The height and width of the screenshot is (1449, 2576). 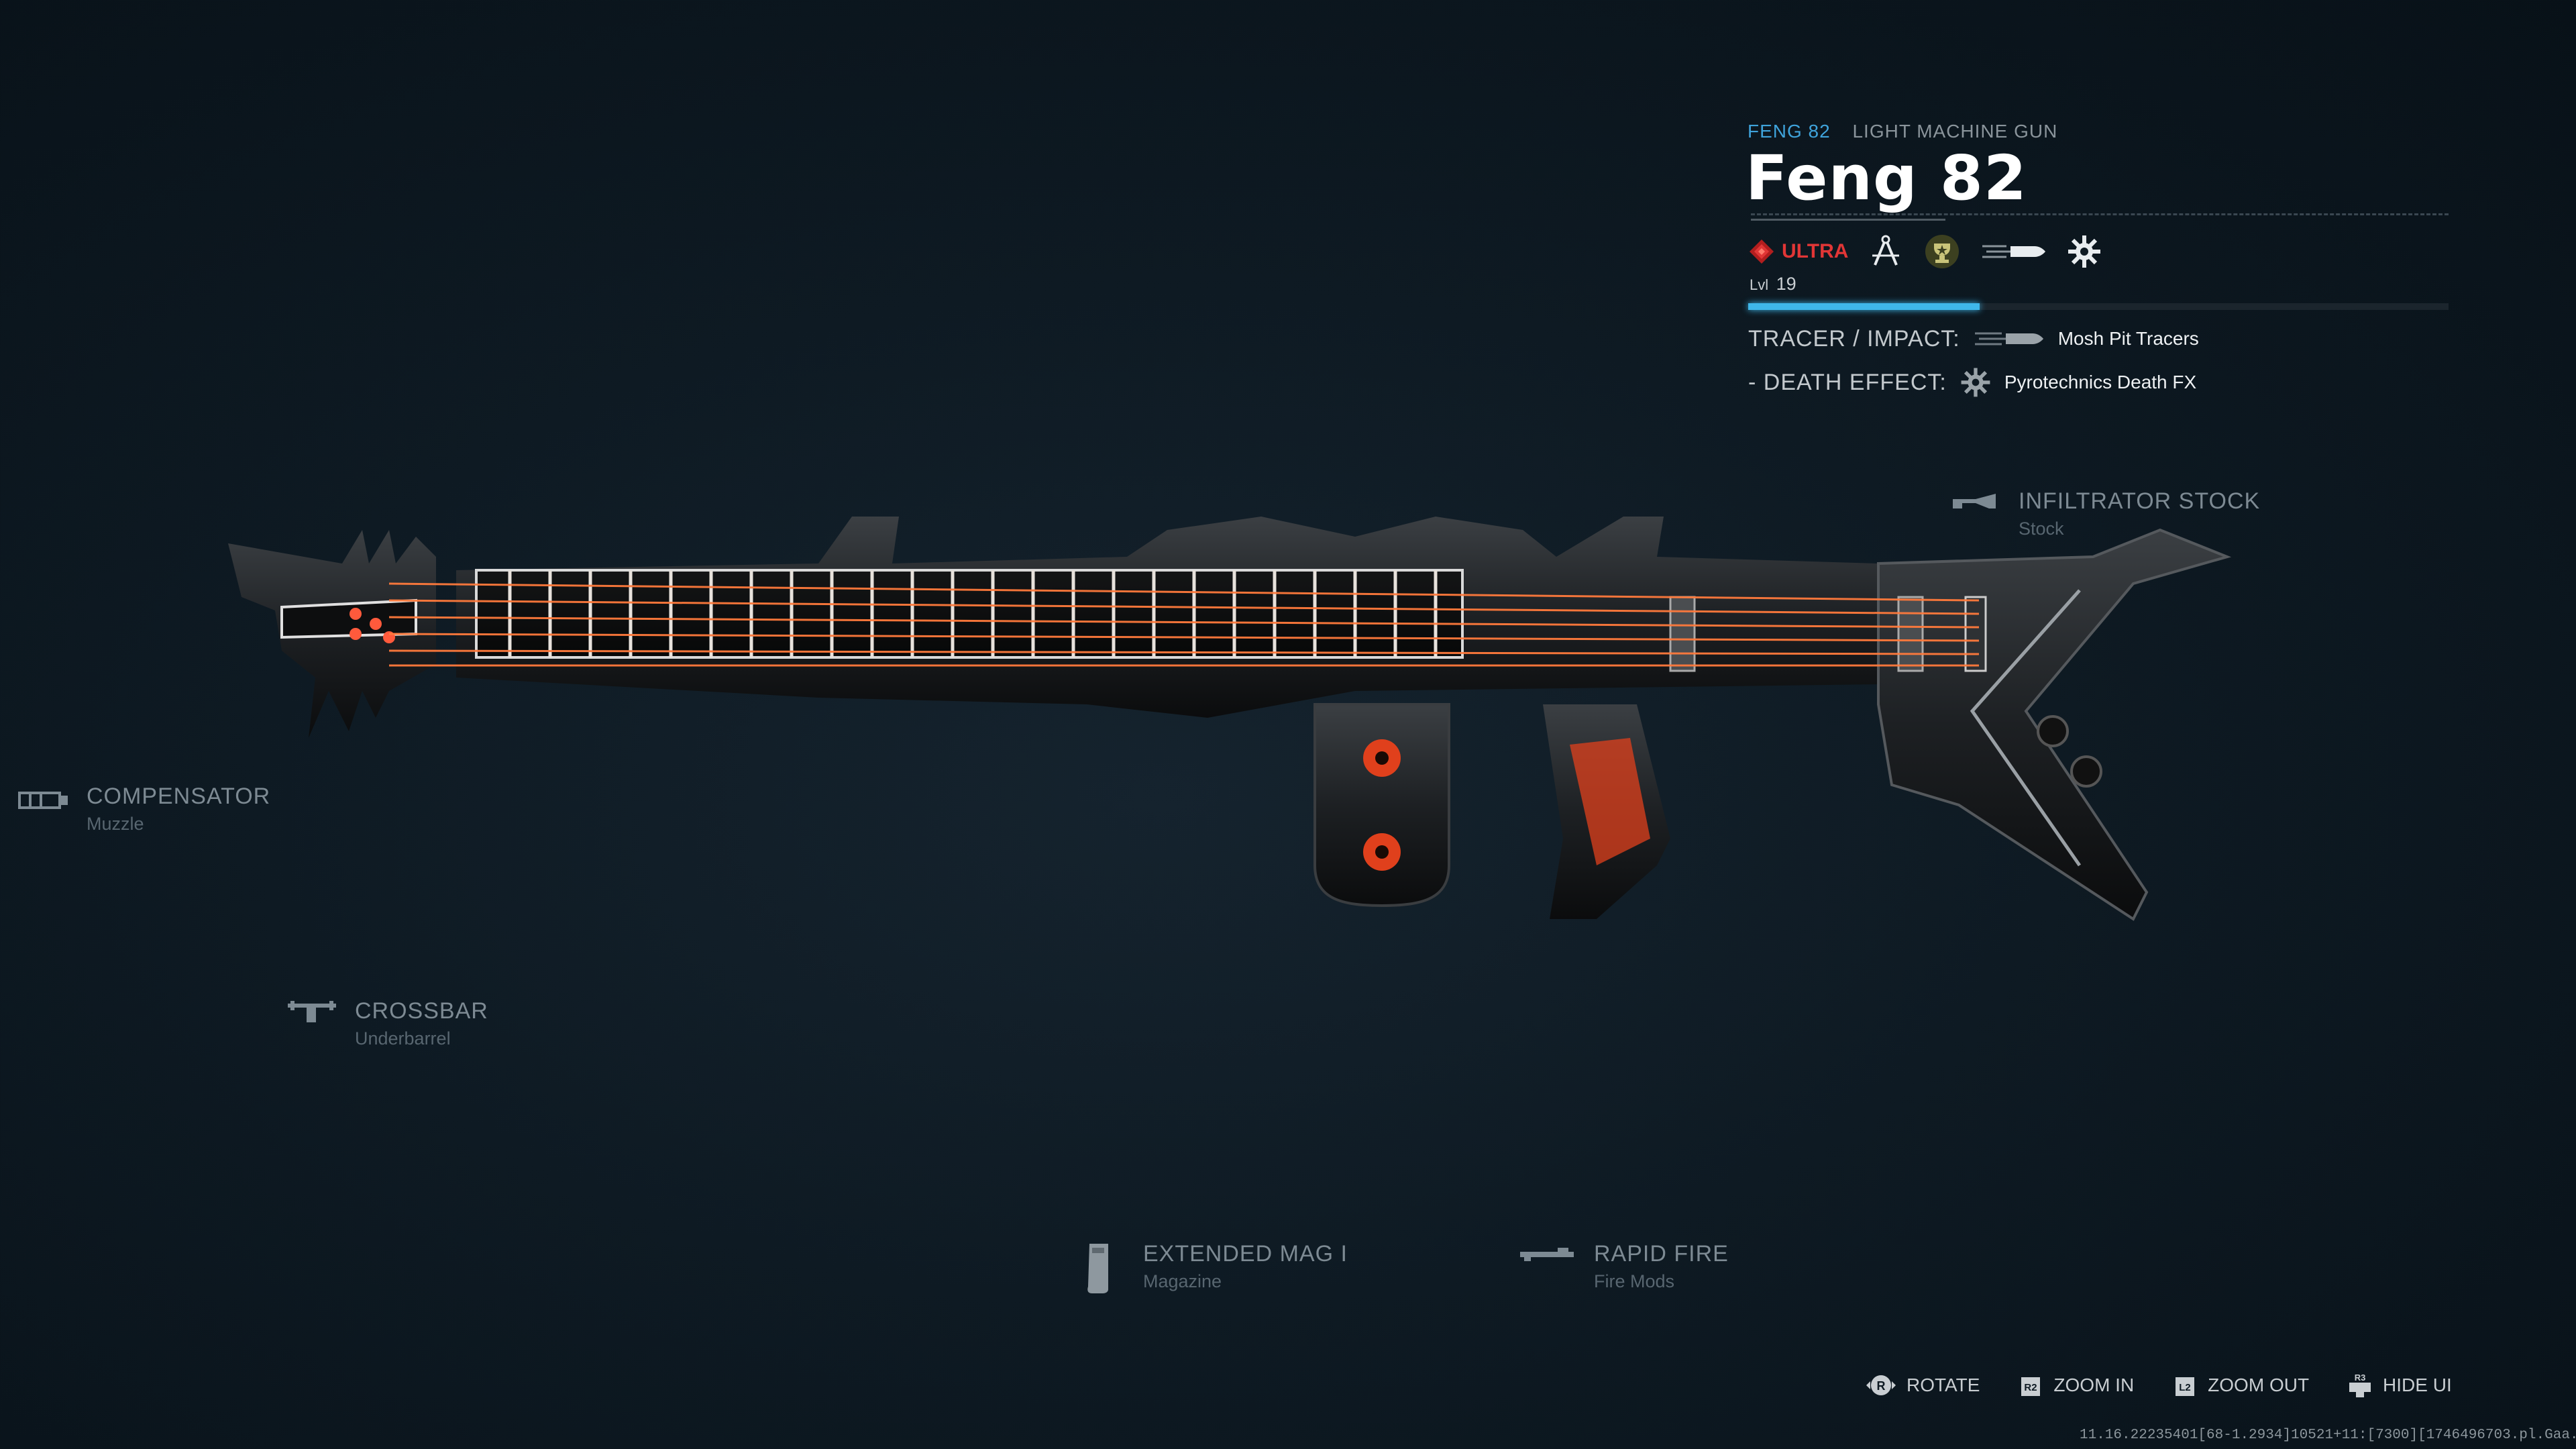 What do you see at coordinates (179, 796) in the screenshot?
I see `attachment-name: COMPENSATOR` at bounding box center [179, 796].